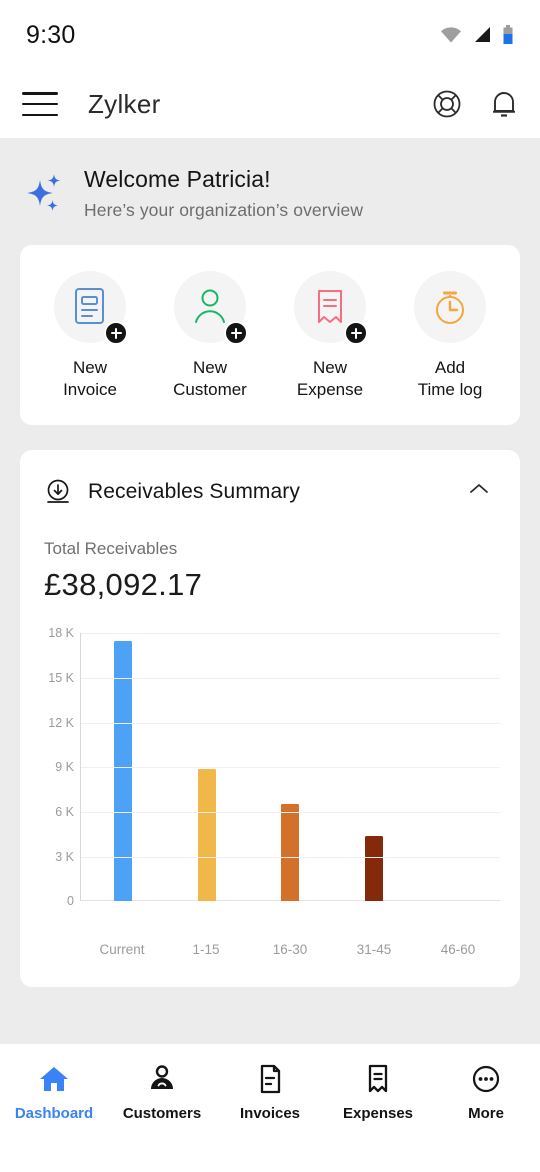 The image size is (540, 1172). I want to click on chart-y-tick: 18 K, so click(61, 633).